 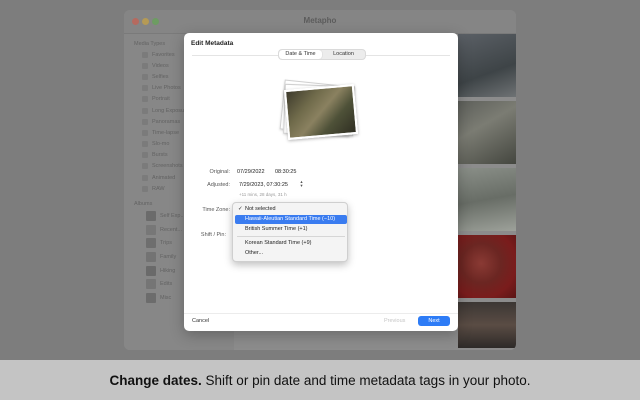 What do you see at coordinates (434, 321) in the screenshot?
I see `next-button: Next` at bounding box center [434, 321].